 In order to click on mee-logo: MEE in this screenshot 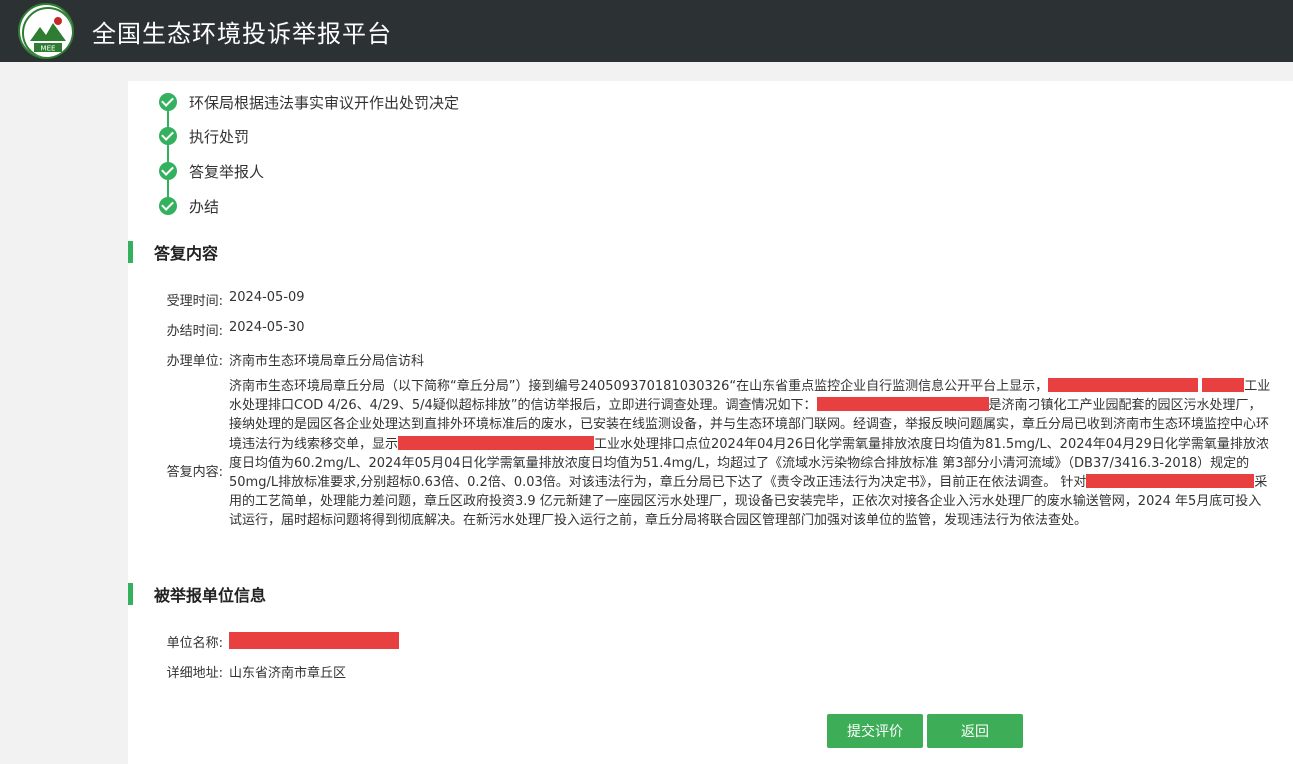, I will do `click(46, 31)`.